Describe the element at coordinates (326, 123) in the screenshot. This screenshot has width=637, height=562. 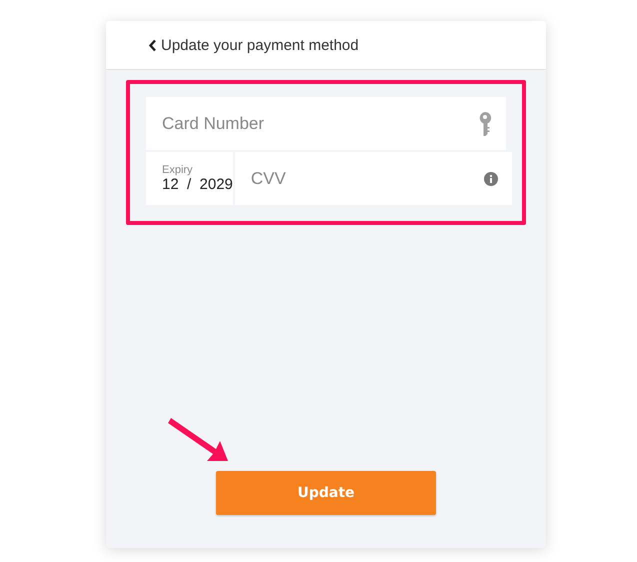
I see `card-number-field: Card Number` at that location.